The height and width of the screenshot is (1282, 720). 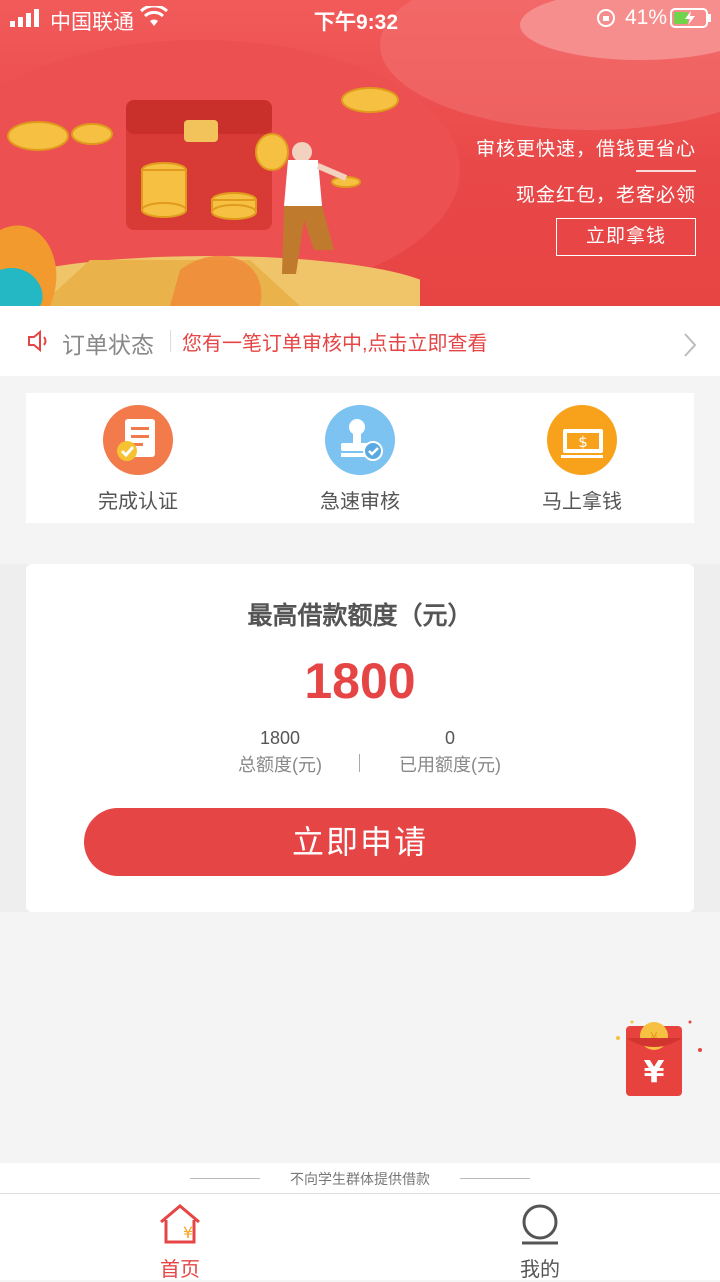 What do you see at coordinates (280, 752) in the screenshot?
I see `total-limit: 1800 总额度(元)` at bounding box center [280, 752].